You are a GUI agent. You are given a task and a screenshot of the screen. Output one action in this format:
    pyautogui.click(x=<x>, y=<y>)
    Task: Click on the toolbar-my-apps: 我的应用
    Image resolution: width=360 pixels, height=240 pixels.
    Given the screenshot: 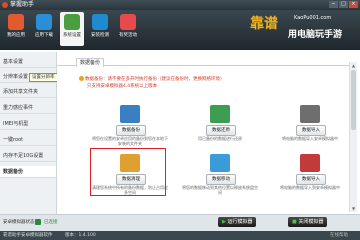 What is the action you would take?
    pyautogui.click(x=16, y=29)
    